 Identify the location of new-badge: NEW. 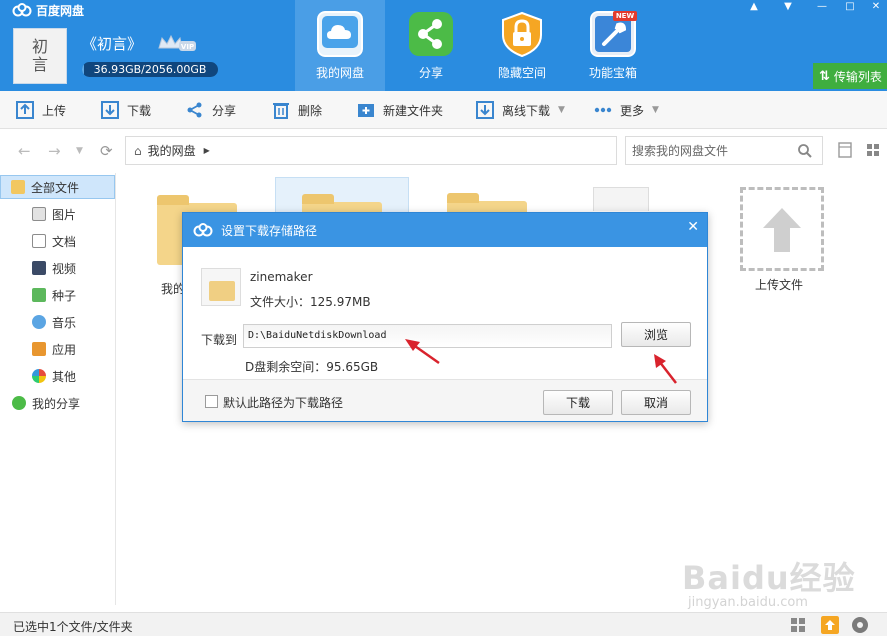
(625, 16).